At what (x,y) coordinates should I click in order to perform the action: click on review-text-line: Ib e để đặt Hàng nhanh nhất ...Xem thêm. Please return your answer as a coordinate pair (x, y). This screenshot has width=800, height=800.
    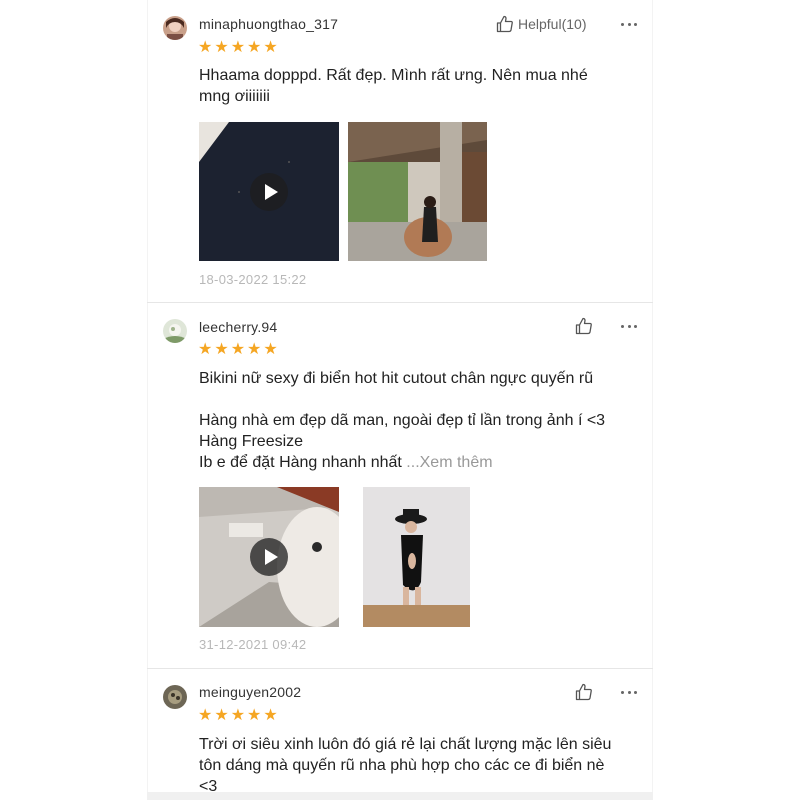
    Looking at the image, I should click on (414, 462).